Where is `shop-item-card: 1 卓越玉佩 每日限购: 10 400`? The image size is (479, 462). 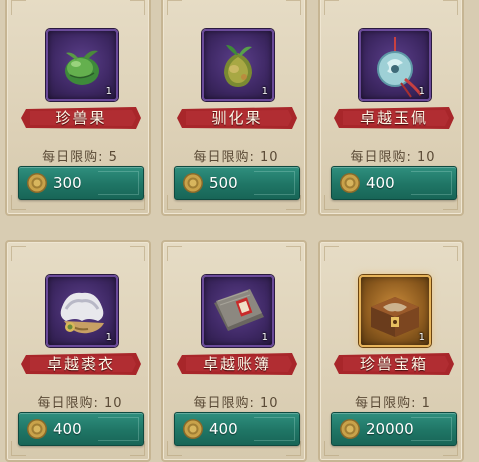 shop-item-card: 1 卓越玉佩 每日限购: 10 400 is located at coordinates (391, 108).